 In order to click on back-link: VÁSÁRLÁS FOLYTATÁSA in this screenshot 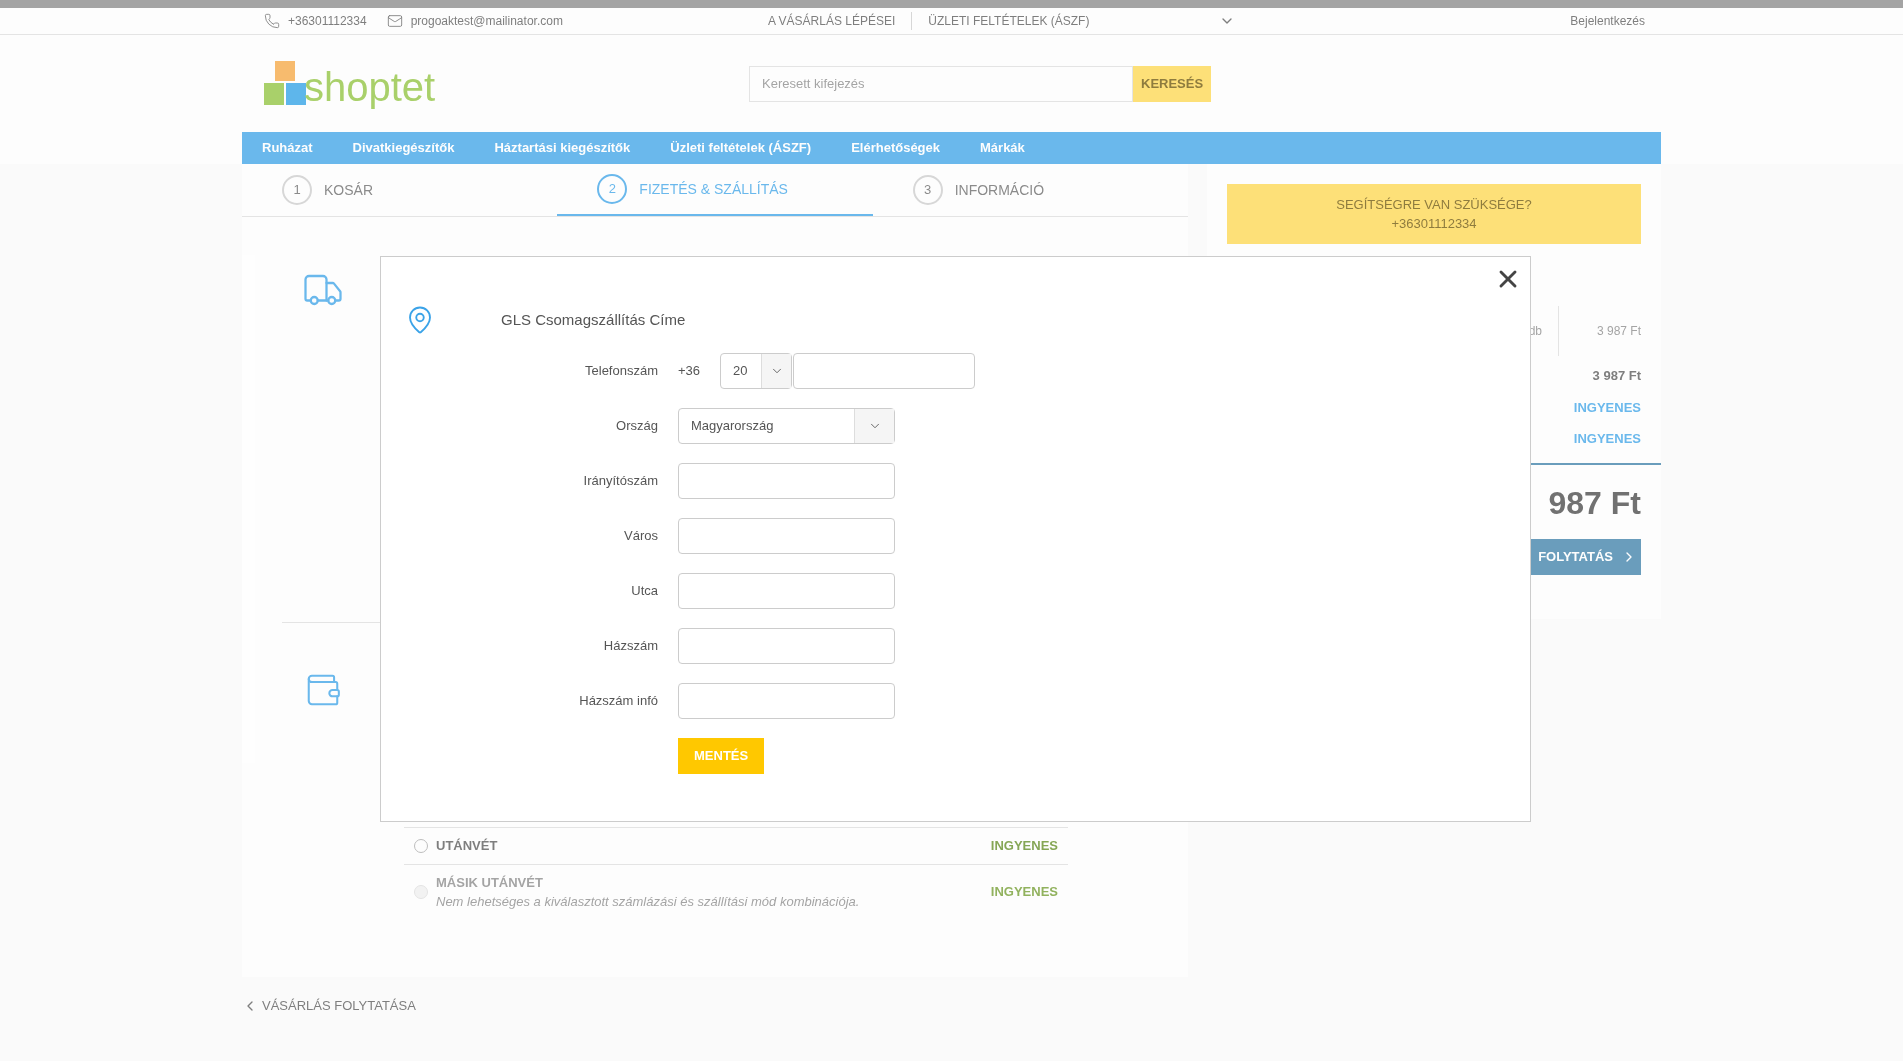, I will do `click(715, 1006)`.